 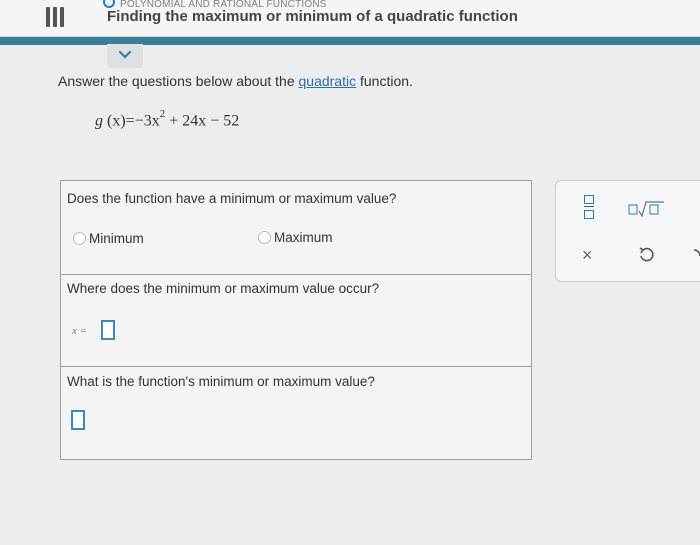 What do you see at coordinates (328, 81) in the screenshot?
I see `quadratic-link: quadratic` at bounding box center [328, 81].